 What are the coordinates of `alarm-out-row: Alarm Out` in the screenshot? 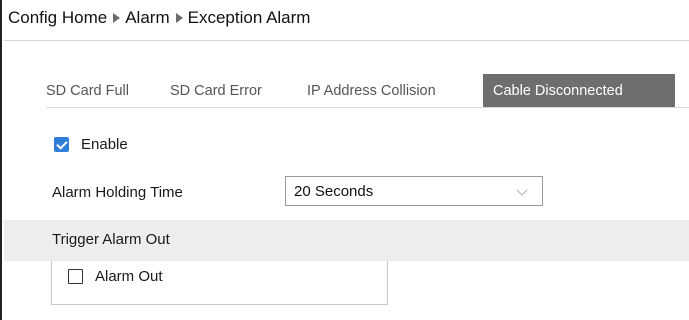 It's located at (115, 276).